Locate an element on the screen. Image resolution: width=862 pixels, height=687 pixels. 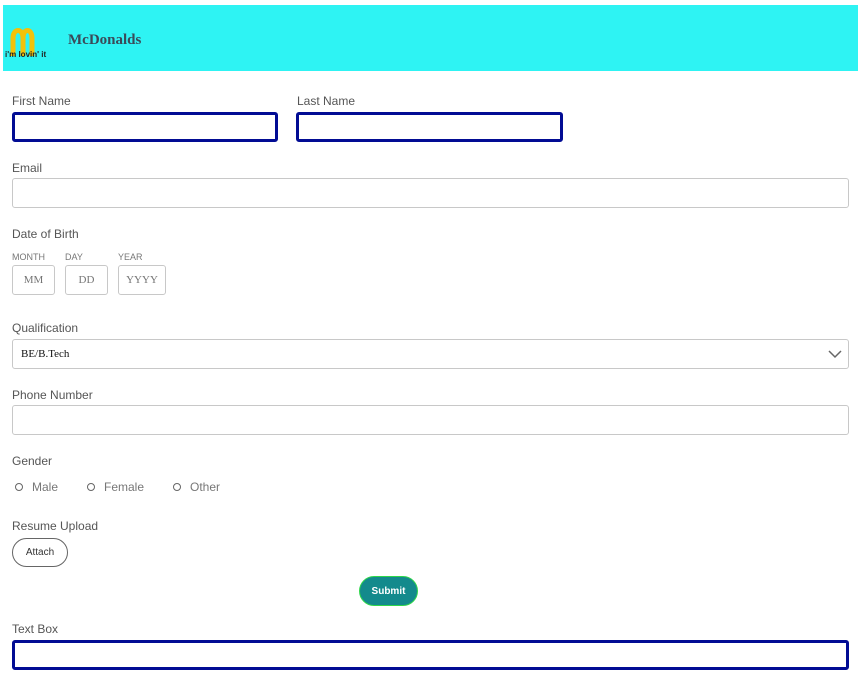
email-label: Email is located at coordinates (27, 168).